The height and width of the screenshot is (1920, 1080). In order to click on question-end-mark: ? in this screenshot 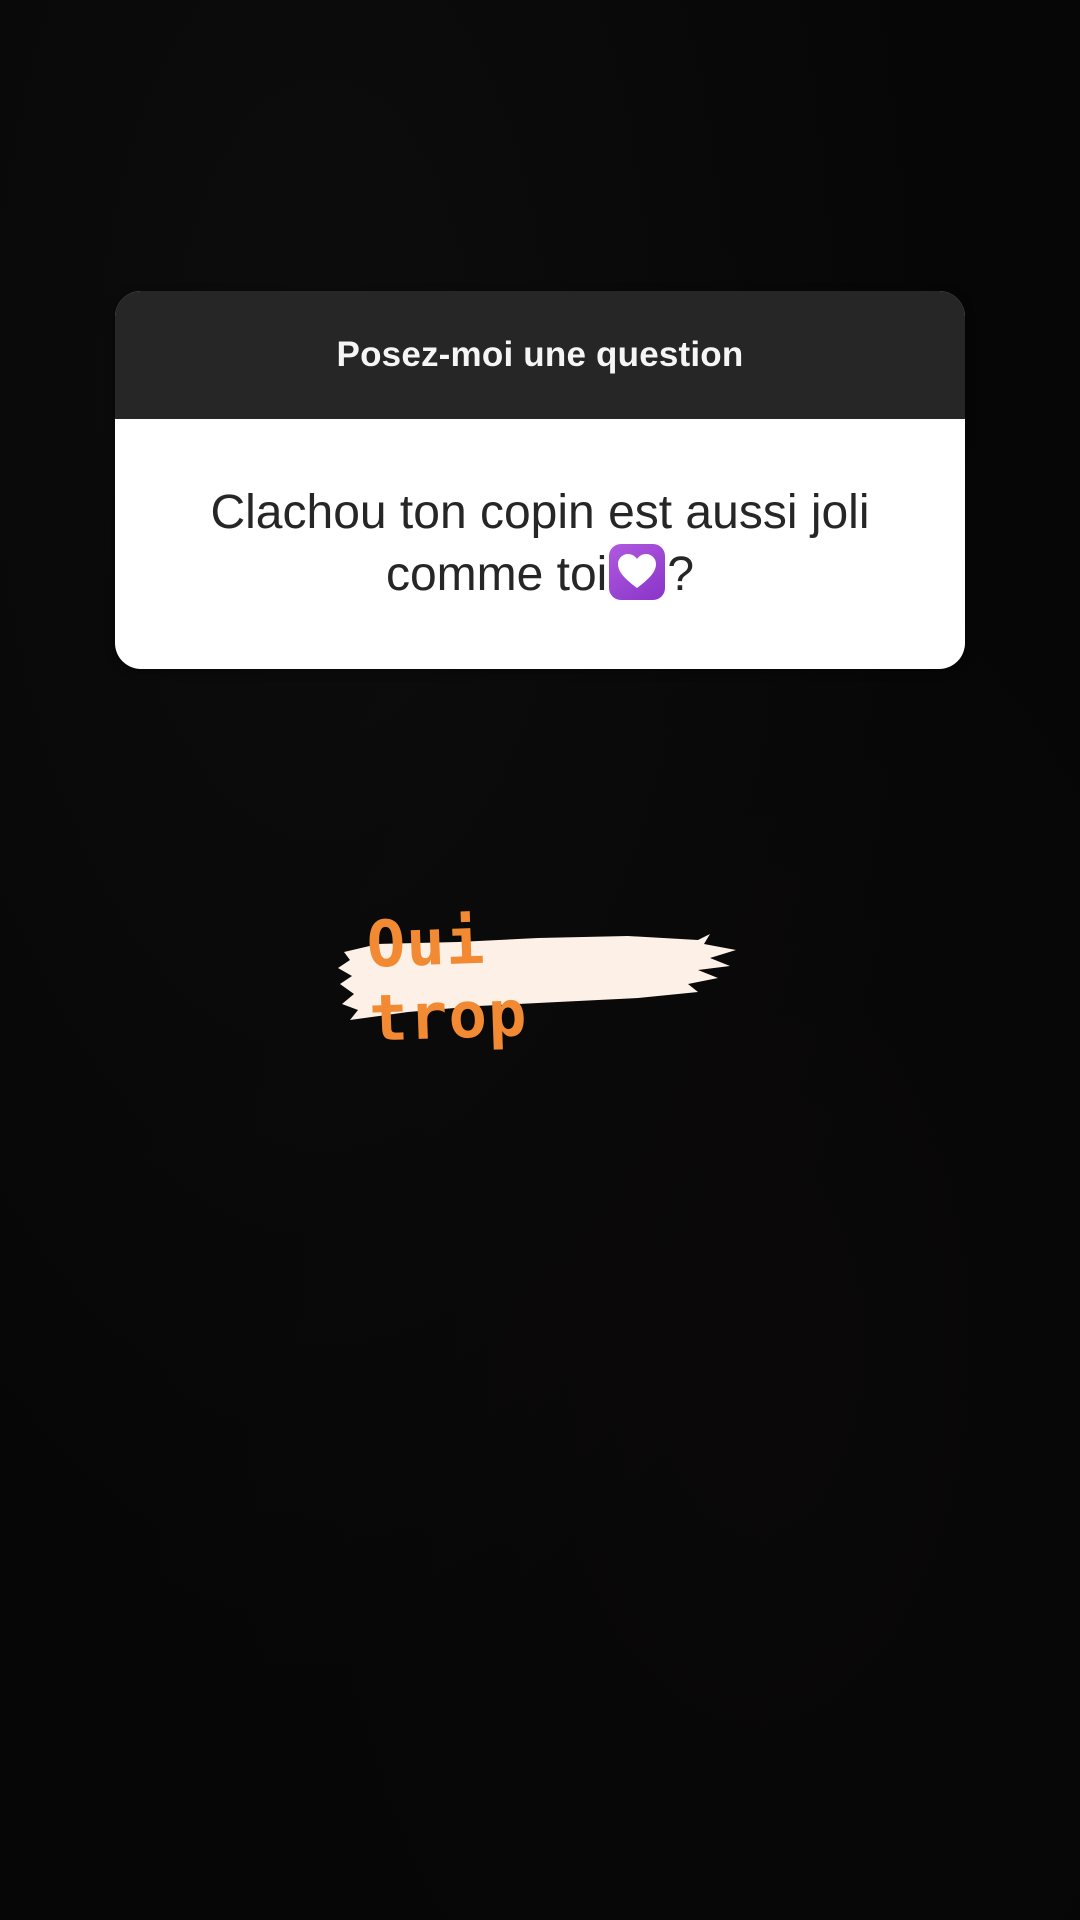, I will do `click(681, 574)`.